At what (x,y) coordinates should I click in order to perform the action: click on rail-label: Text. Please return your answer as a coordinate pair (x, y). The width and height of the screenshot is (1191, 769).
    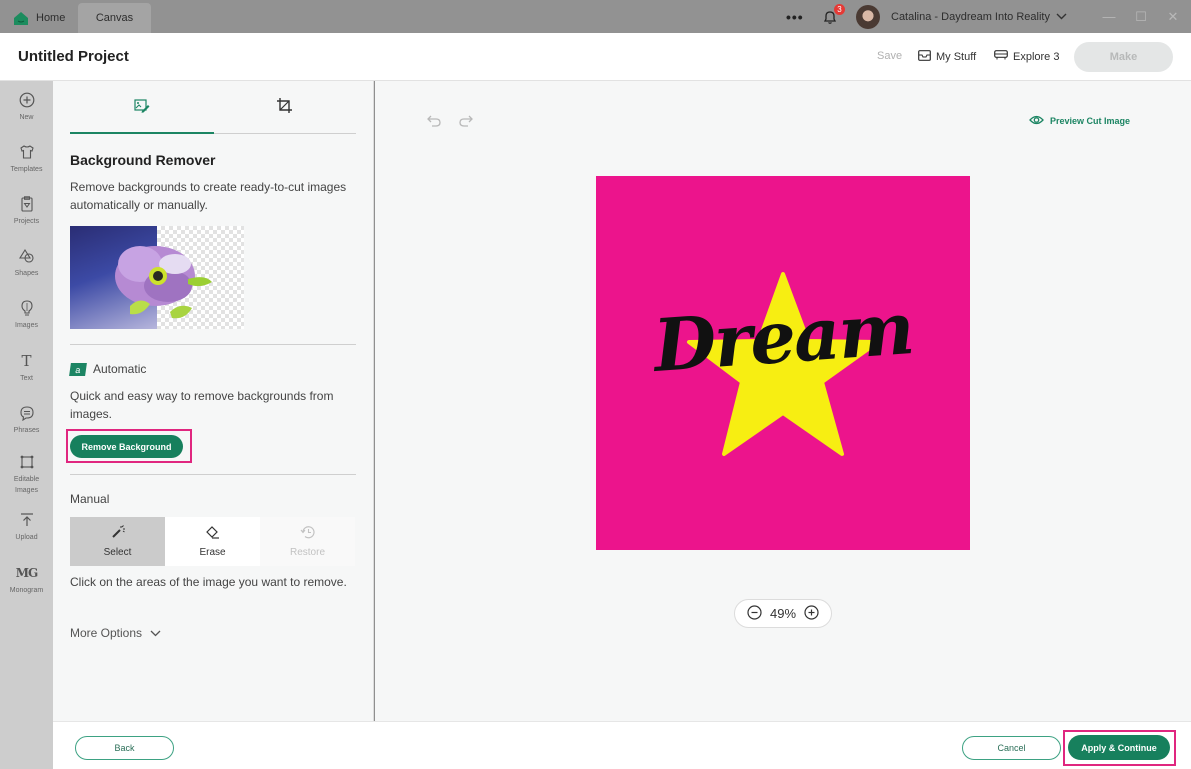
    Looking at the image, I should click on (26, 378).